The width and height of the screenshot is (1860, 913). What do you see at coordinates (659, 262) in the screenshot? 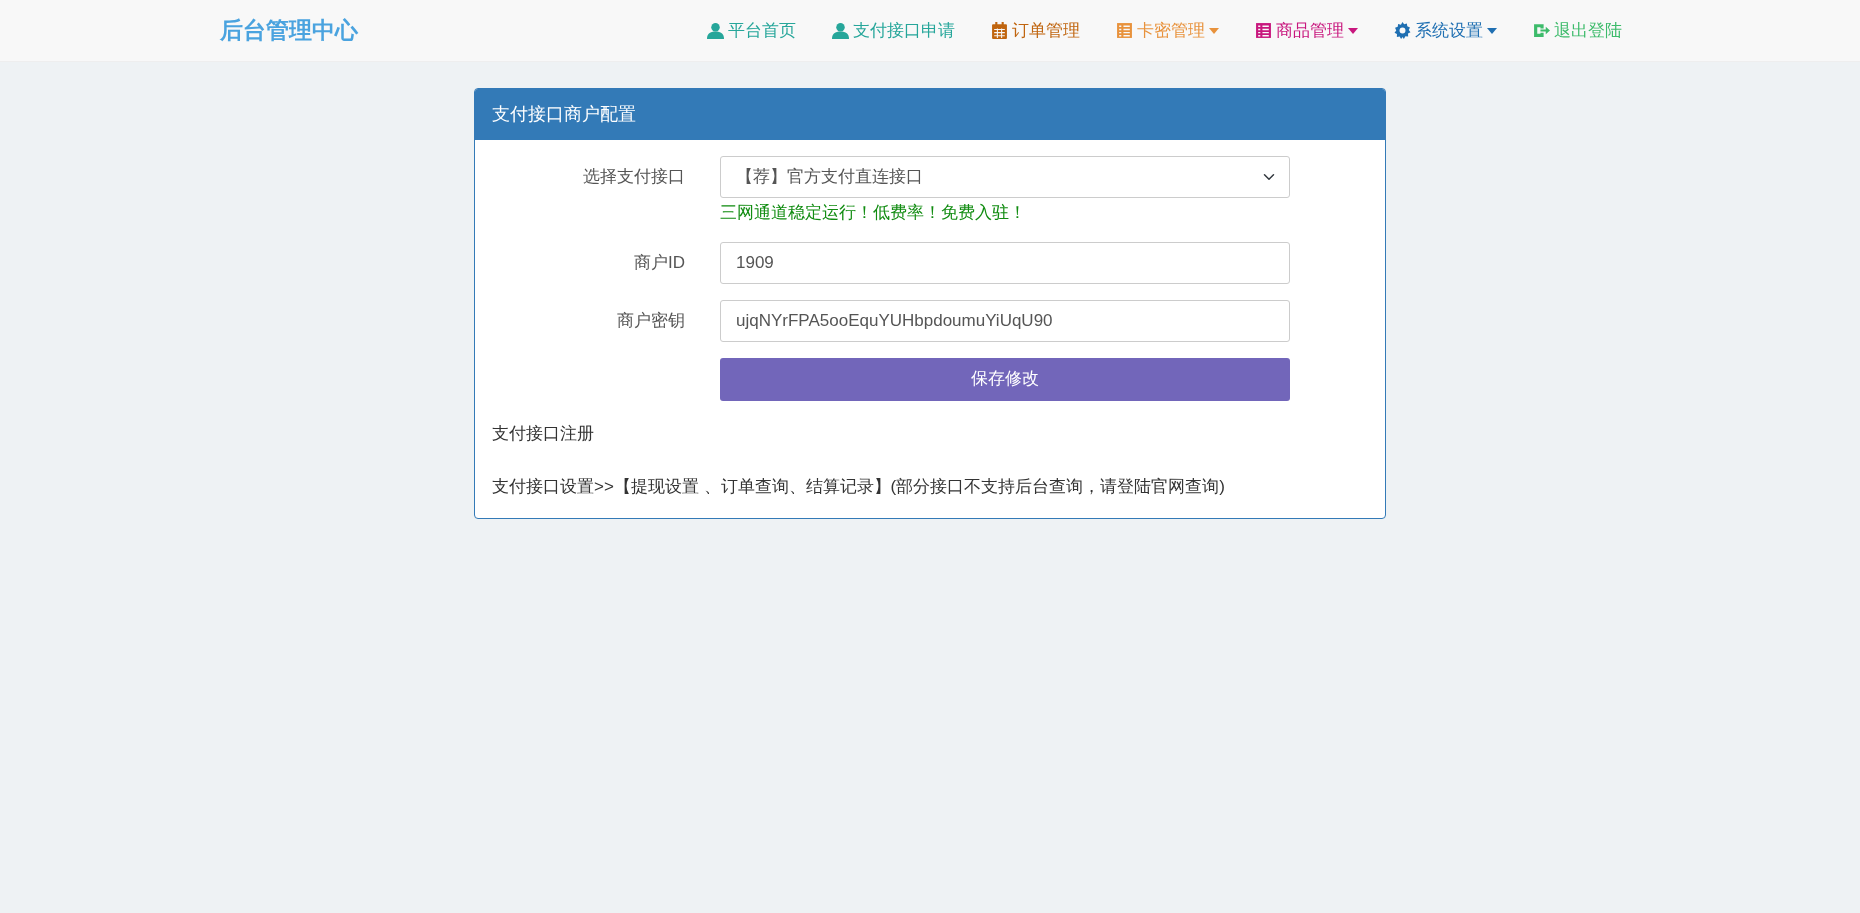
I see `field-label: 商户ID` at bounding box center [659, 262].